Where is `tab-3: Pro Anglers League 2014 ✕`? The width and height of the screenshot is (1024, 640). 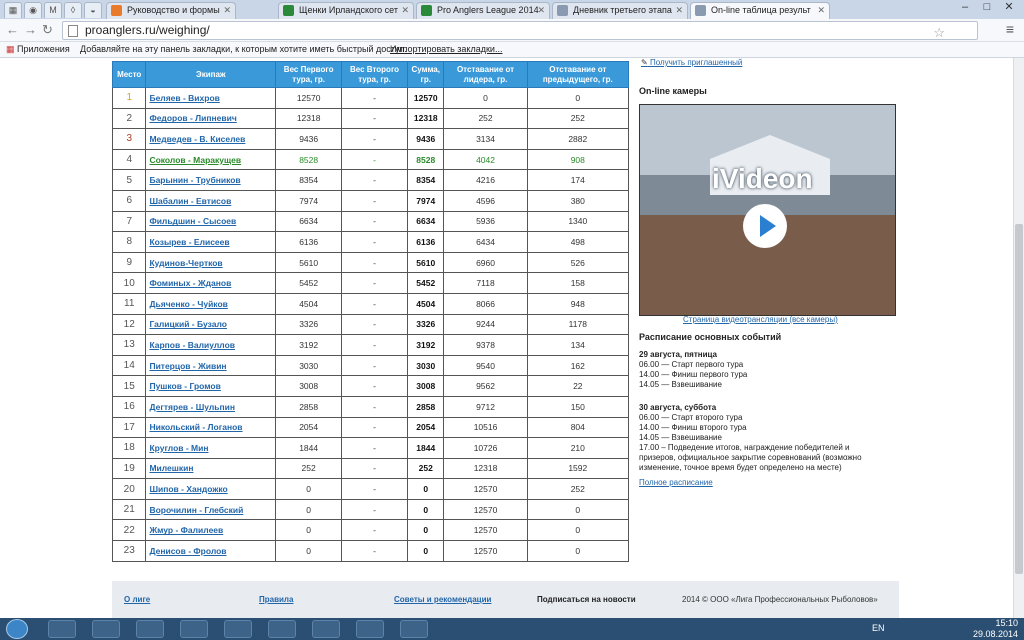
tab-3: Pro Anglers League 2014 ✕ is located at coordinates (483, 10).